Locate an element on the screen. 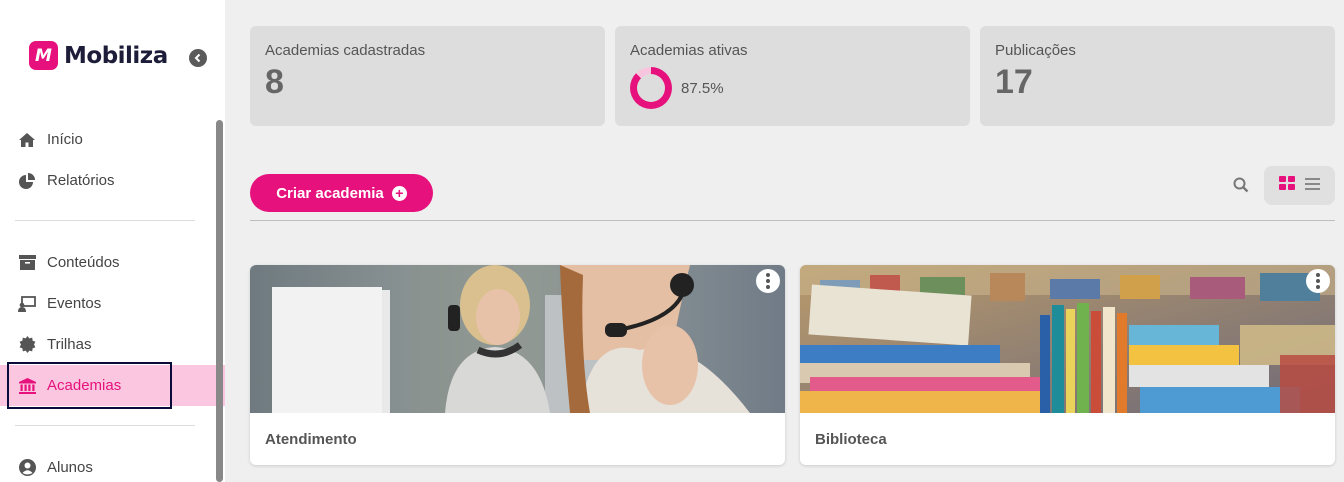  sidebar-item-label: Conteúdos is located at coordinates (83, 262).